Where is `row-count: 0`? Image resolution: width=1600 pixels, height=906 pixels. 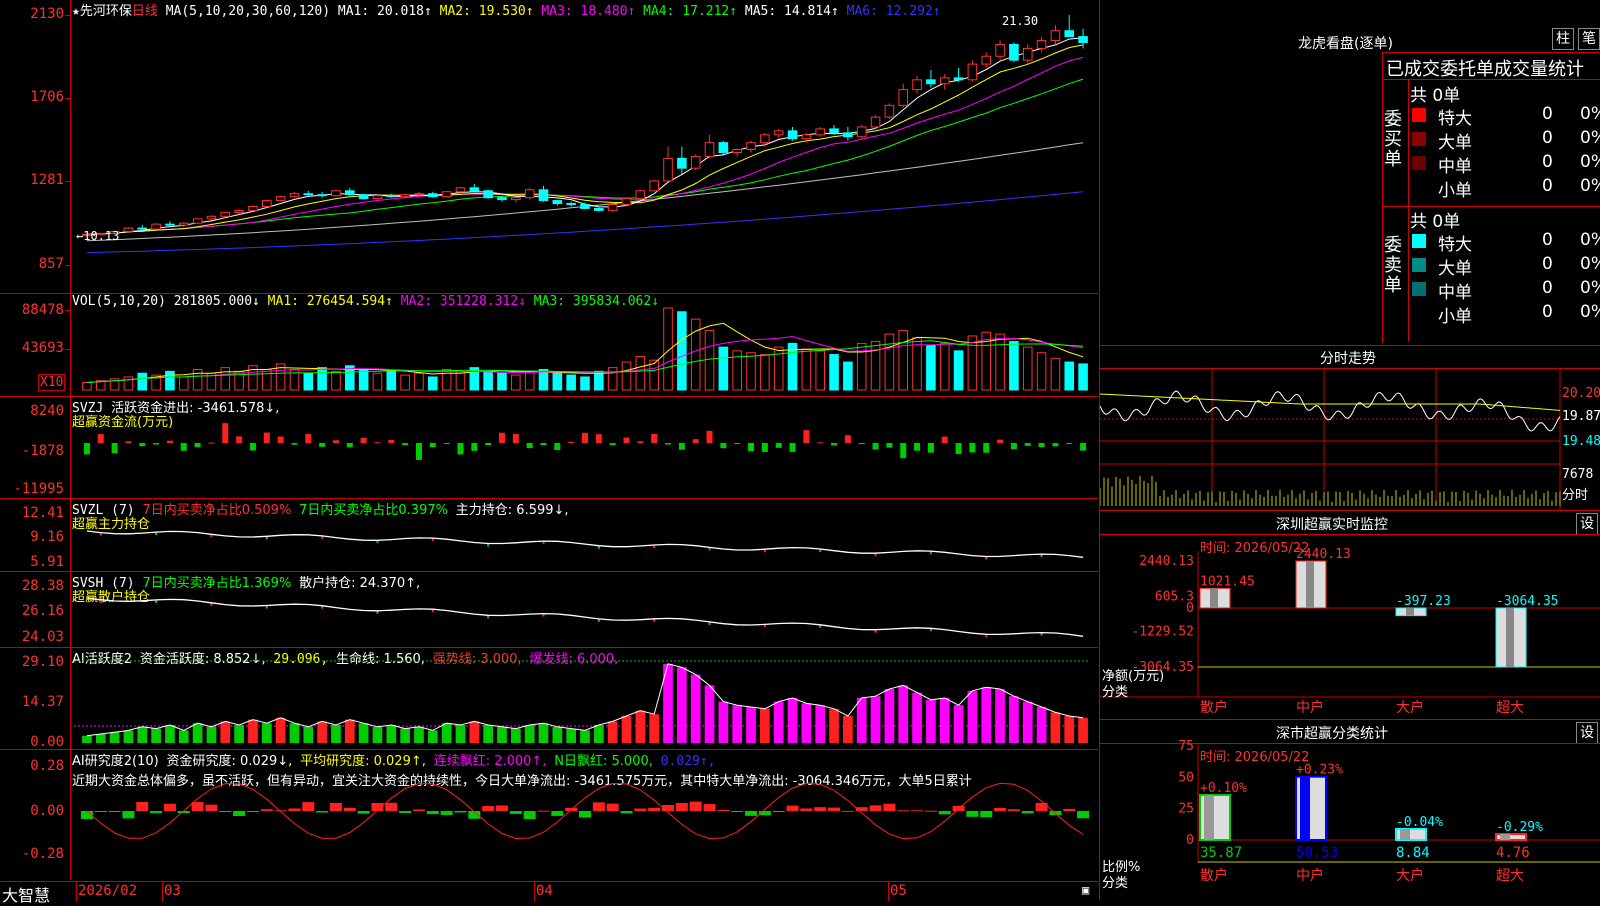
row-count: 0 is located at coordinates (1547, 138).